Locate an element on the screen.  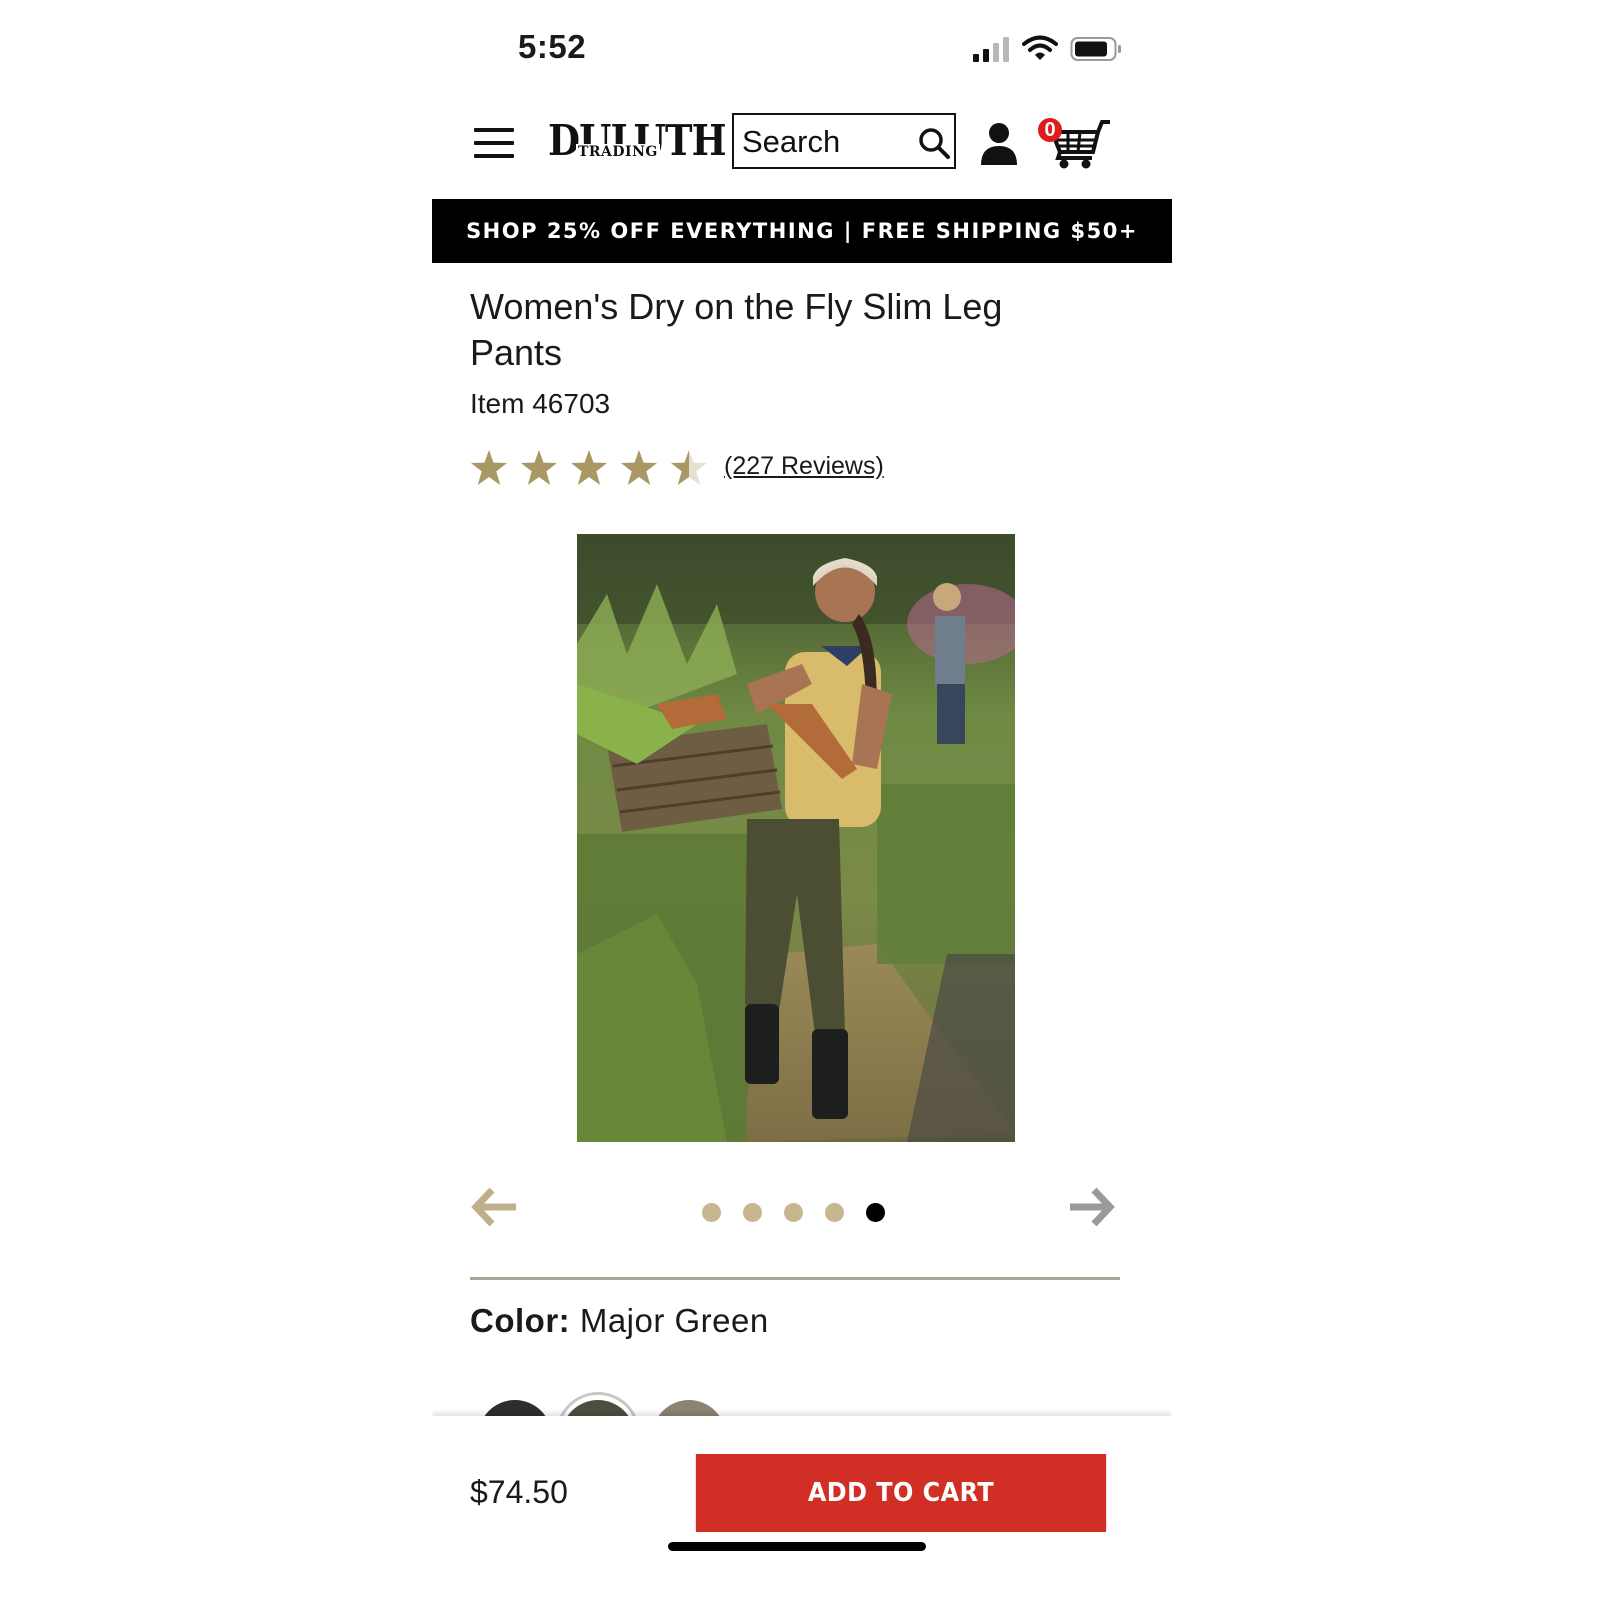
carousel-pagination is located at coordinates (802, 1214).